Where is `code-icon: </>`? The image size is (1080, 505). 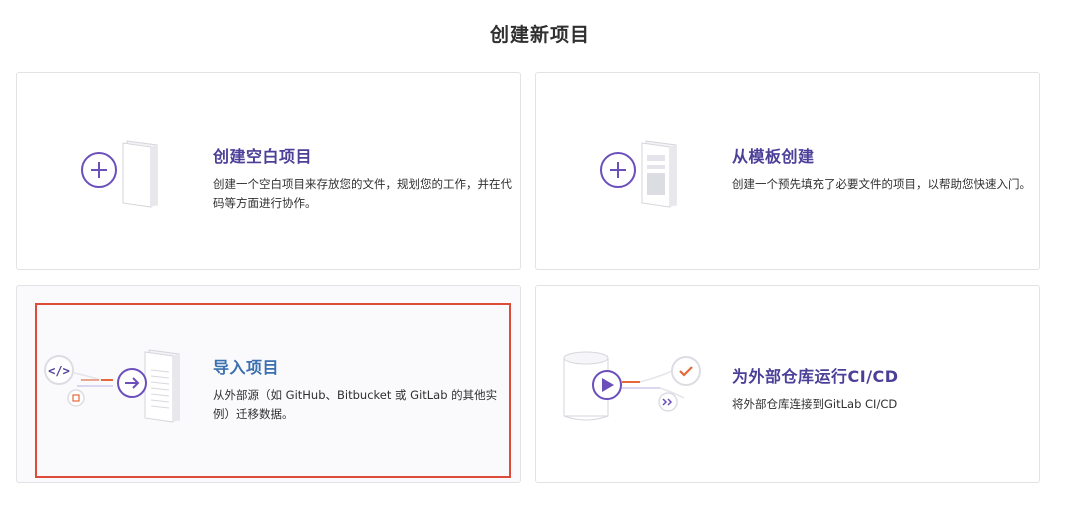
code-icon: </> is located at coordinates (59, 370).